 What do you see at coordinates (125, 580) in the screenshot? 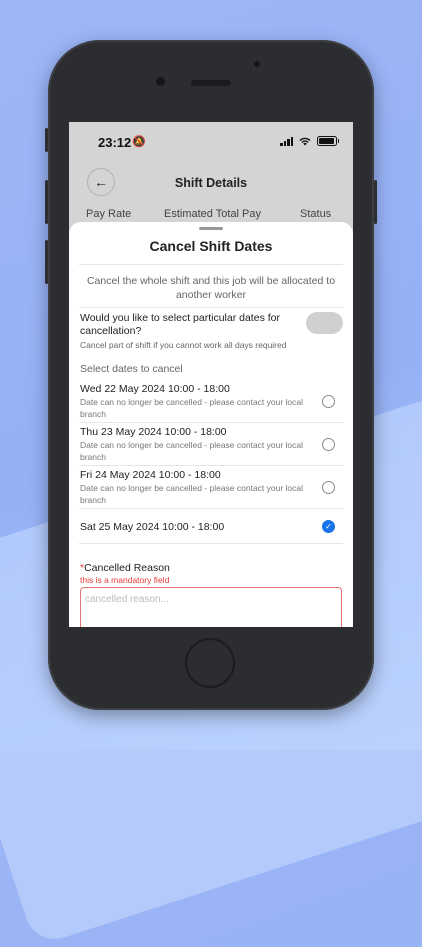
I see `mandatory-field-error: this is a mandatory field` at bounding box center [125, 580].